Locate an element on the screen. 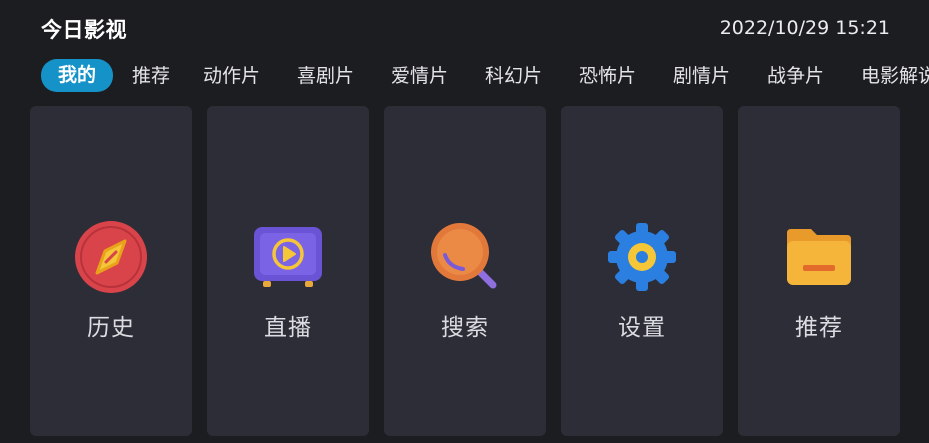 Image resolution: width=929 pixels, height=443 pixels. settings-label: 设置 is located at coordinates (642, 328).